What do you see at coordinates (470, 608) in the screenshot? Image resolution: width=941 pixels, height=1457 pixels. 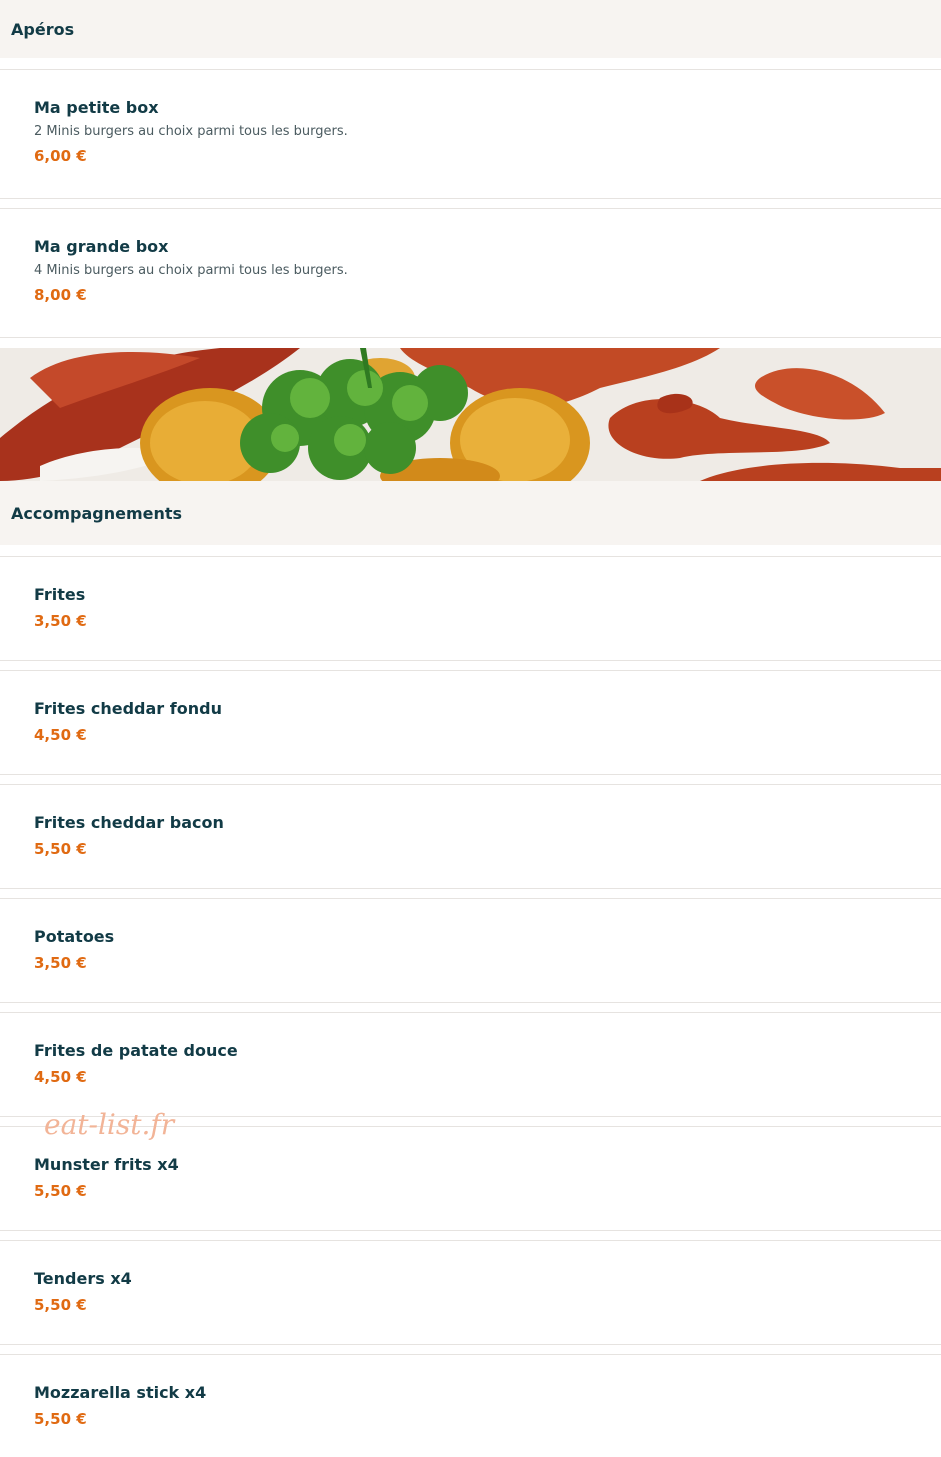 I see `menu-item: Frites 3,50 €` at bounding box center [470, 608].